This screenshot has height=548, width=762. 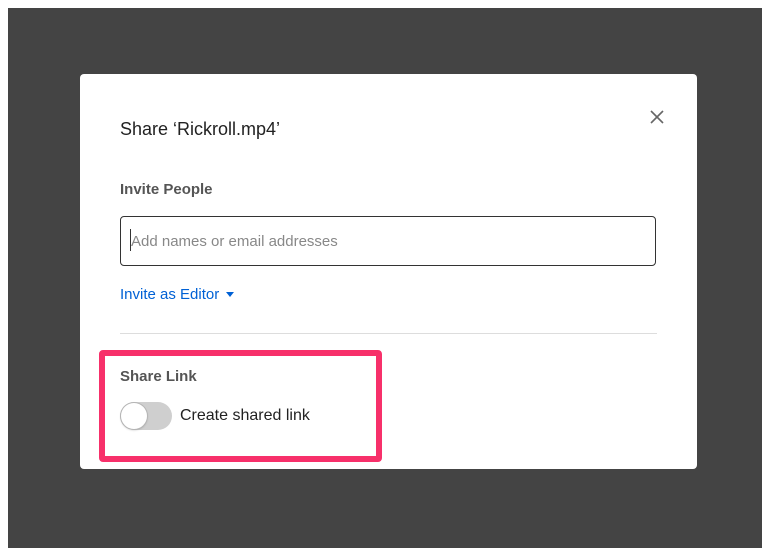 What do you see at coordinates (158, 376) in the screenshot?
I see `share-link-label: Share Link` at bounding box center [158, 376].